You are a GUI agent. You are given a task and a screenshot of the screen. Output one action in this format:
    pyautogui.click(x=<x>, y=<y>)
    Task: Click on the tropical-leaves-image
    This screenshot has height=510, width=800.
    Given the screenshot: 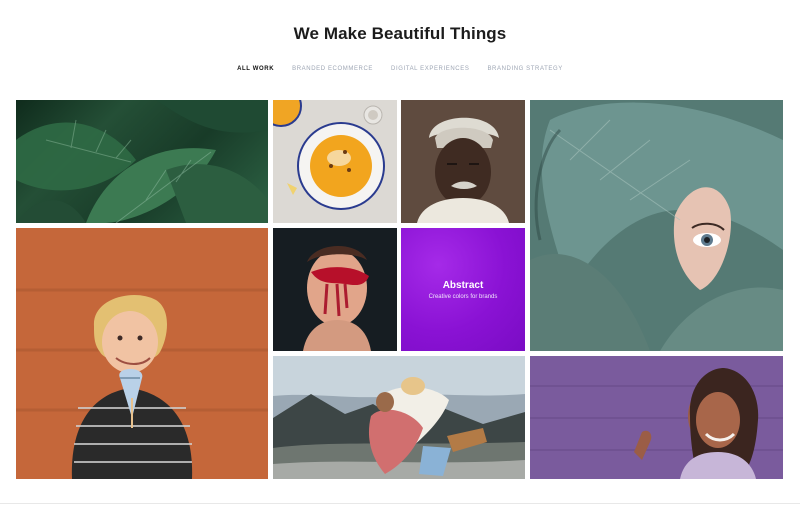 What is the action you would take?
    pyautogui.click(x=142, y=161)
    